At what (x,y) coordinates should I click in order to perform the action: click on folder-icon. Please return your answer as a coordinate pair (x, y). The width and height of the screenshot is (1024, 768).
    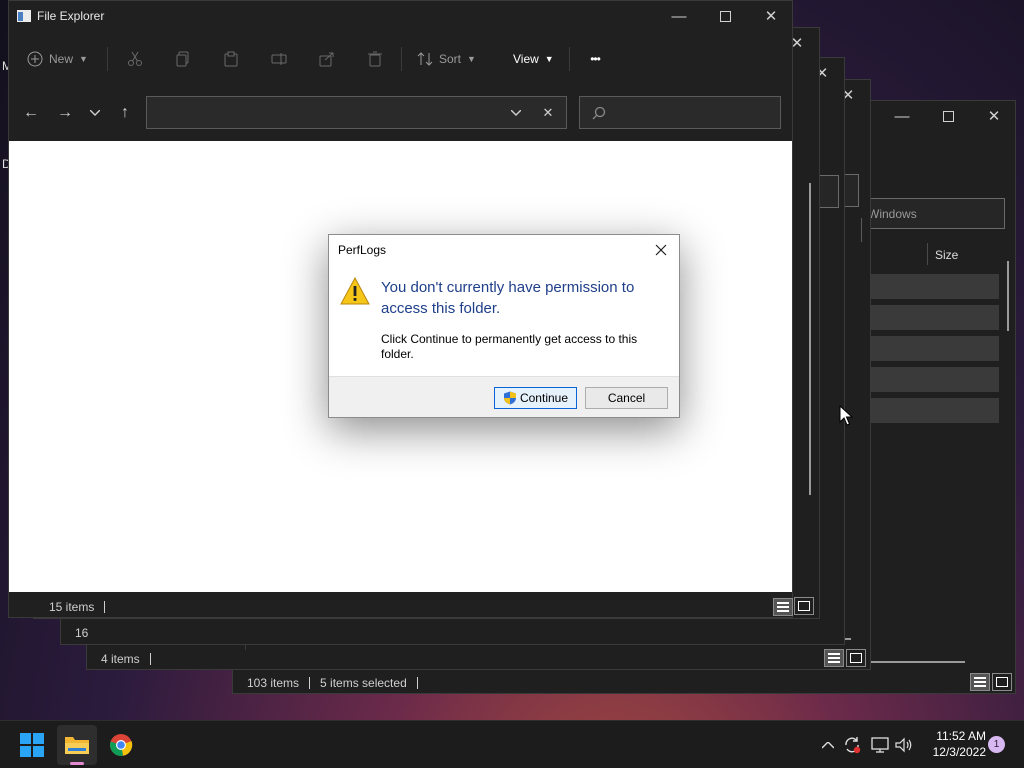
    Looking at the image, I should click on (77, 745).